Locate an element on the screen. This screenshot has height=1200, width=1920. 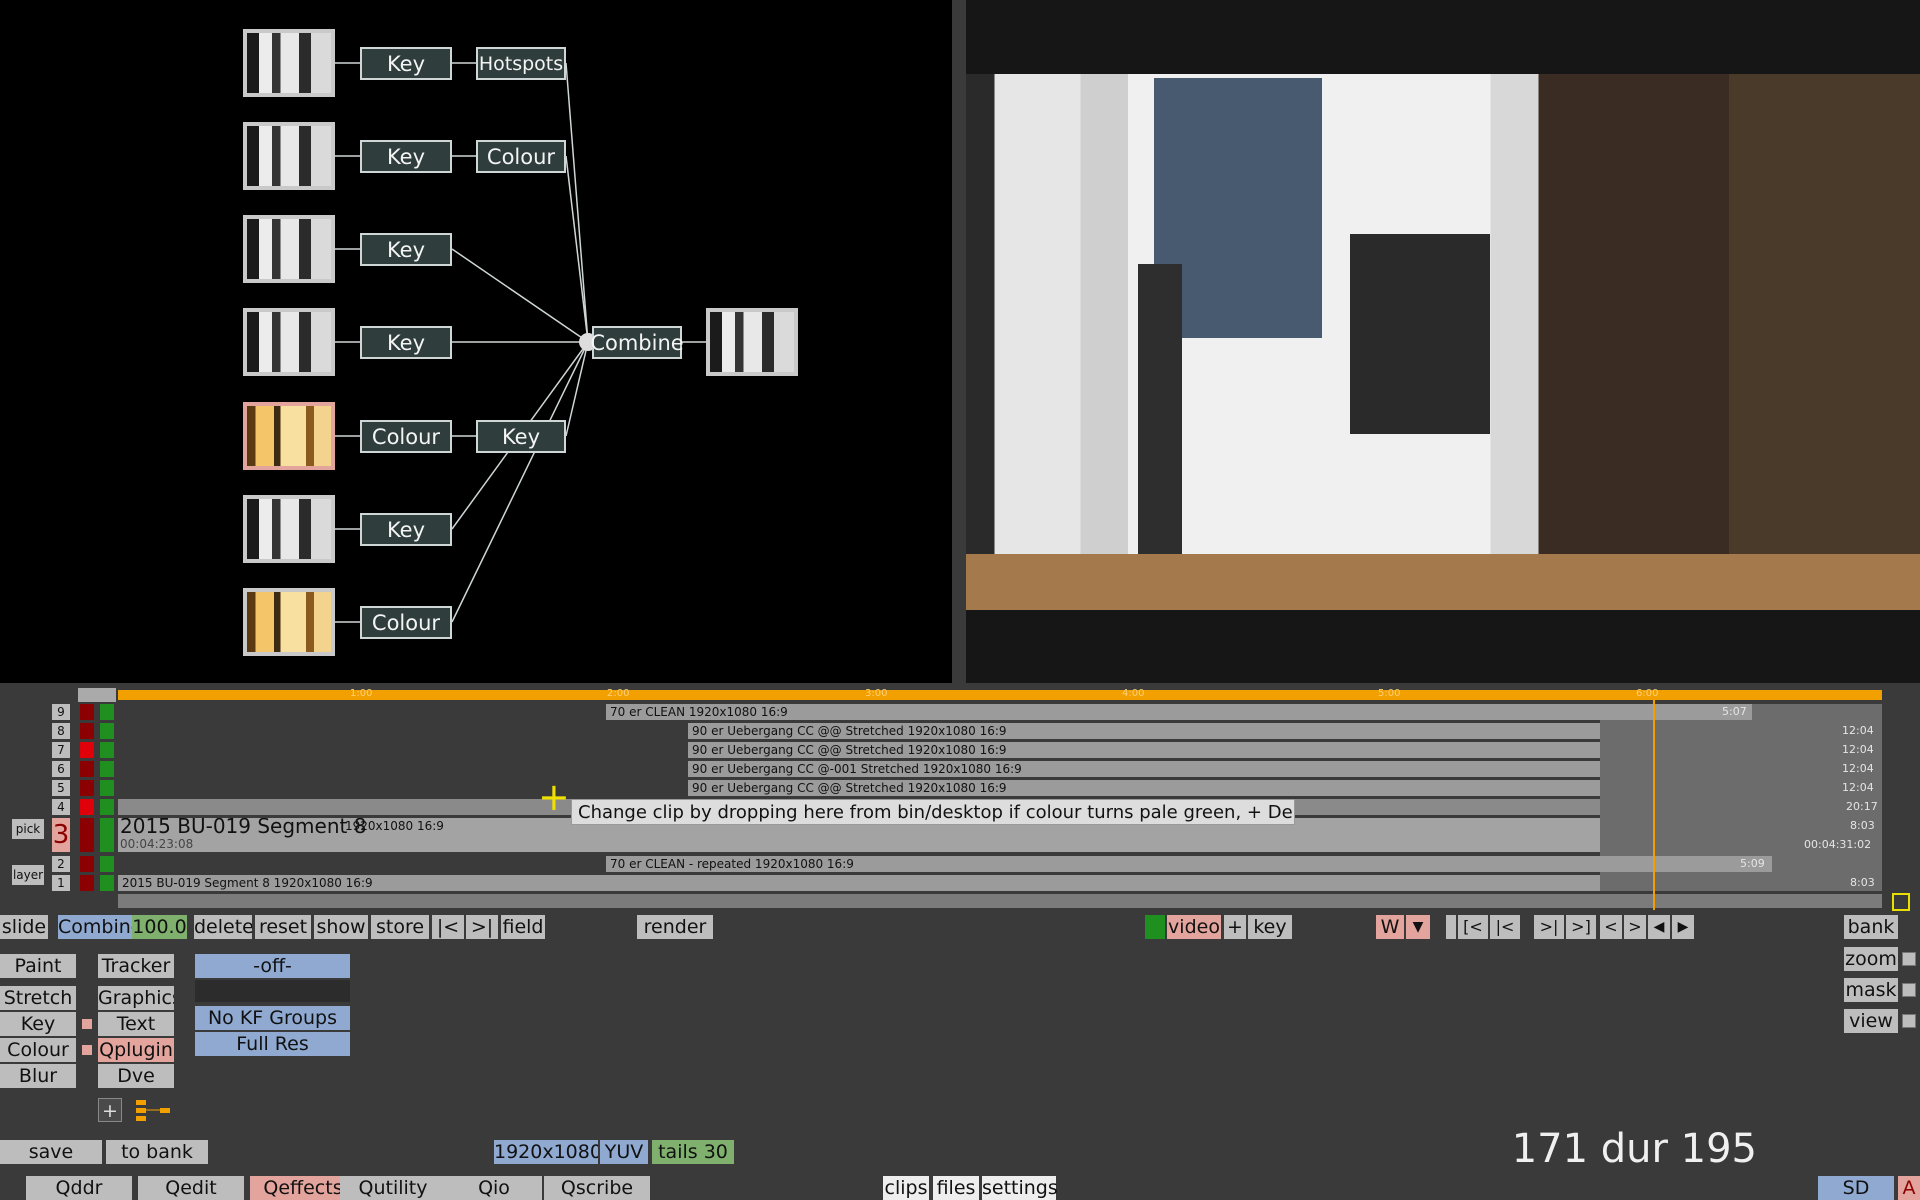
timeline-corner-marker is located at coordinates (1901, 902).